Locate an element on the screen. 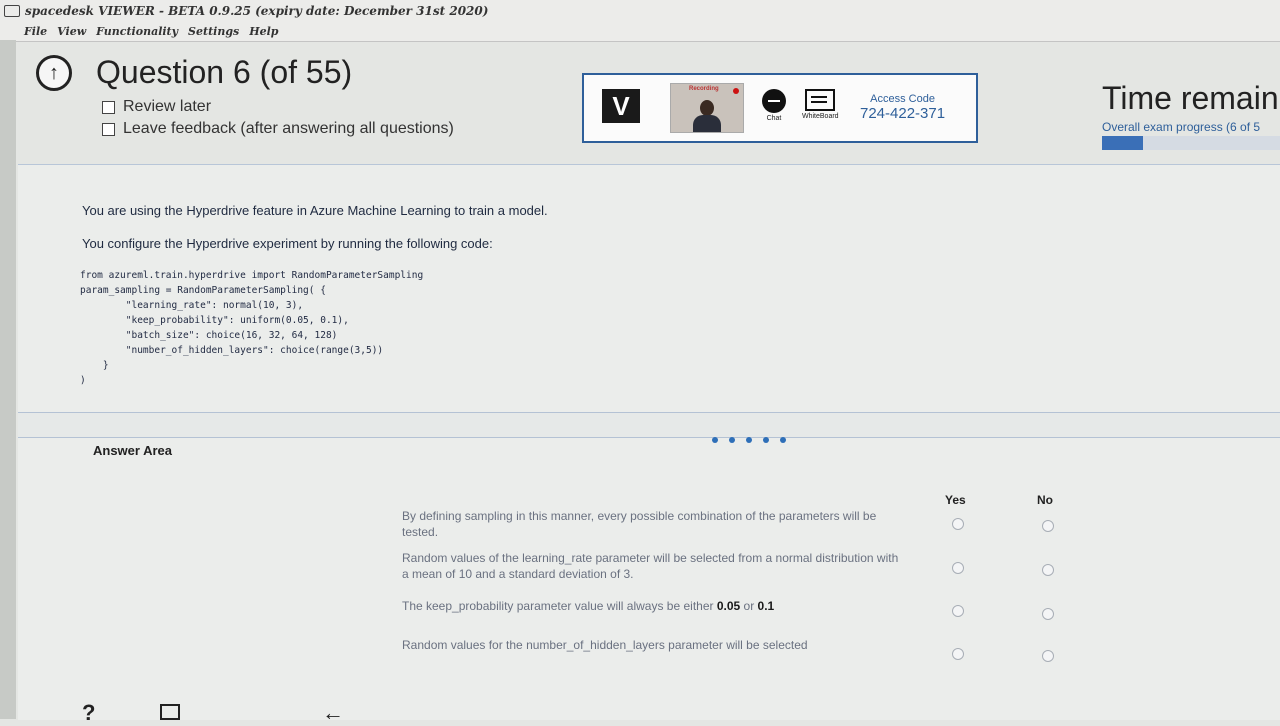 This screenshot has width=1280, height=726. menu-bar: File View Functionality Settings Help is located at coordinates (640, 32).